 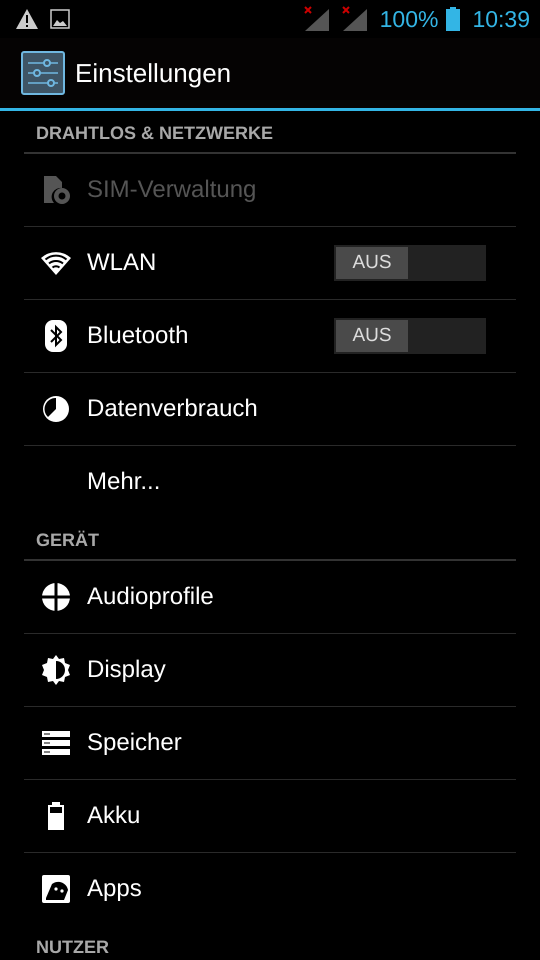 I want to click on battery-percent: 100%, so click(x=409, y=19).